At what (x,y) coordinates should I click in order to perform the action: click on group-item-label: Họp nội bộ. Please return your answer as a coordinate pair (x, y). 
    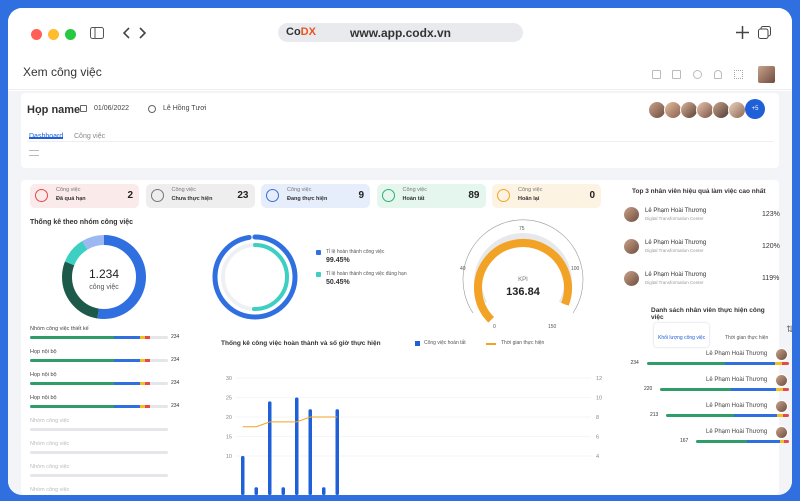
    Looking at the image, I should click on (43, 375).